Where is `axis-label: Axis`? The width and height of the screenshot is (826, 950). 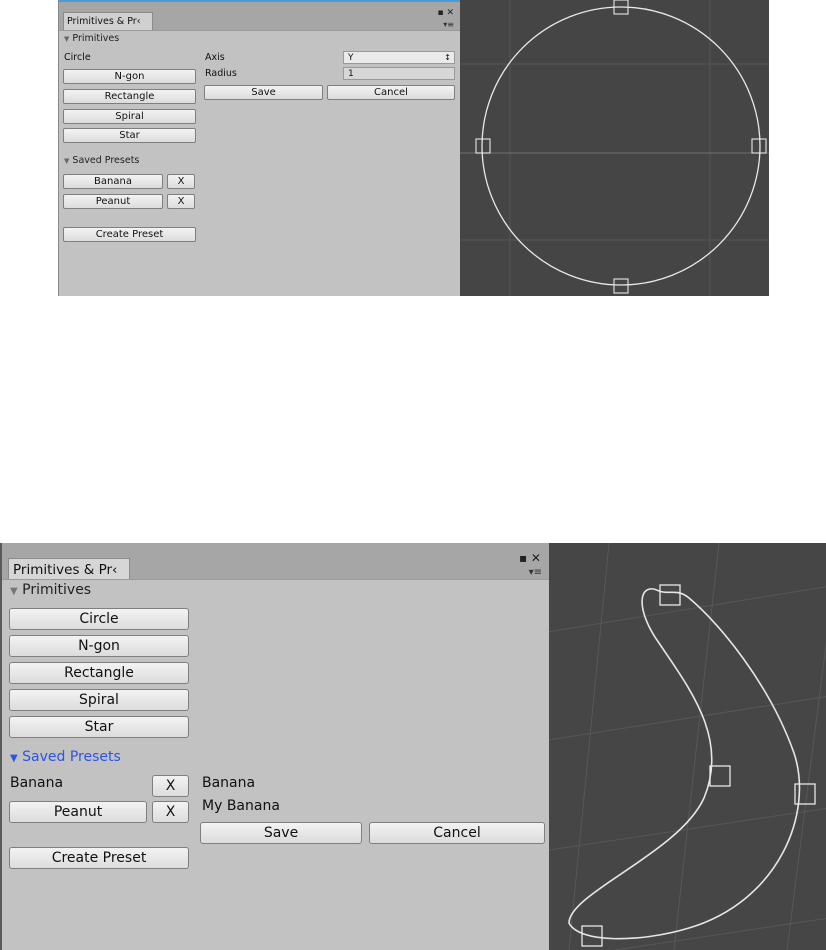
axis-label: Axis is located at coordinates (215, 57).